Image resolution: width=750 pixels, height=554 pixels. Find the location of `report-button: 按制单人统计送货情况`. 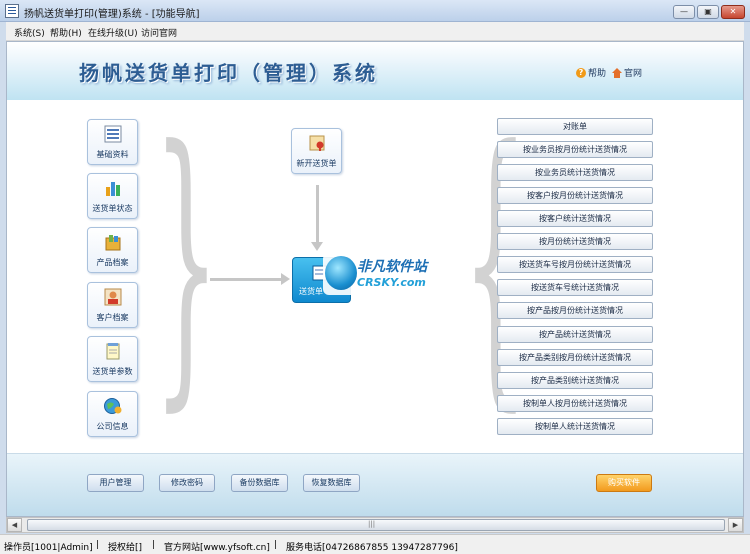

report-button: 按制单人统计送货情况 is located at coordinates (575, 426).